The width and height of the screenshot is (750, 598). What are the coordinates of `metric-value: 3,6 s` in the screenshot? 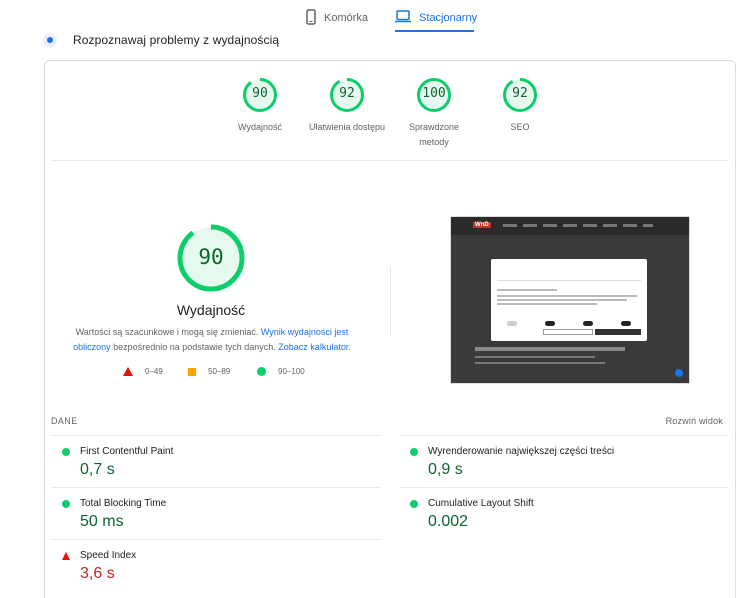 It's located at (97, 573).